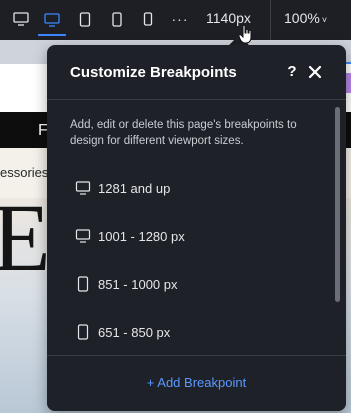 The width and height of the screenshot is (351, 413). Describe the element at coordinates (189, 333) in the screenshot. I see `breakpoint-item: 651 - 850 px` at that location.